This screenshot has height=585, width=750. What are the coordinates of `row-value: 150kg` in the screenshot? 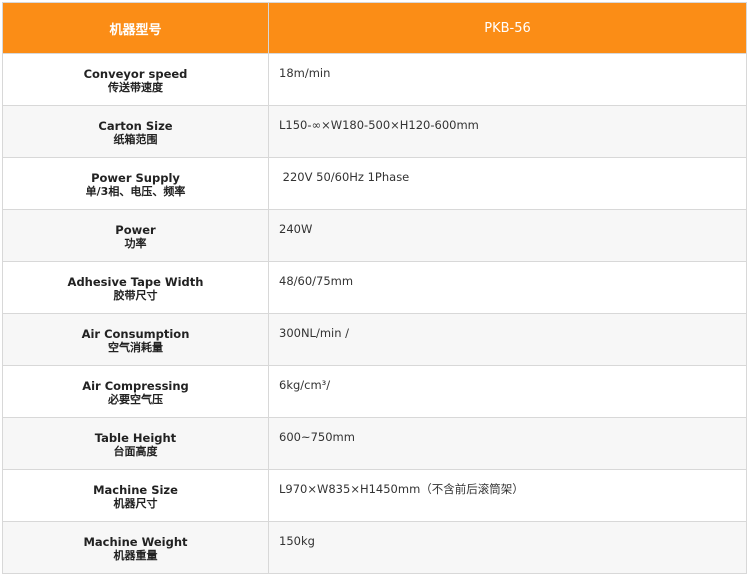 It's located at (507, 547).